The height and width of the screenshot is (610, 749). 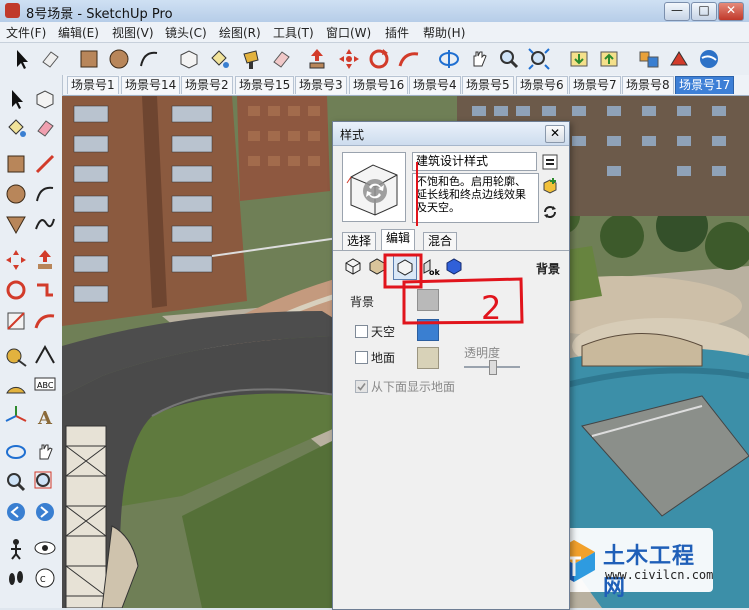 I want to click on update-style-icon, so click(x=550, y=212).